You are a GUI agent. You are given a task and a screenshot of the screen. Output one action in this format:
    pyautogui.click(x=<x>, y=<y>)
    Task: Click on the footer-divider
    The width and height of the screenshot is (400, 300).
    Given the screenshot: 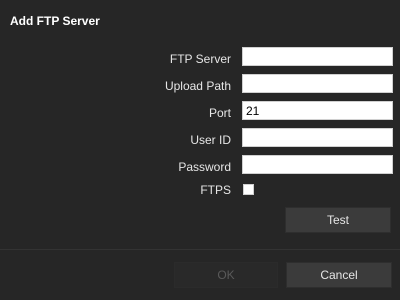 What is the action you would take?
    pyautogui.click(x=200, y=249)
    